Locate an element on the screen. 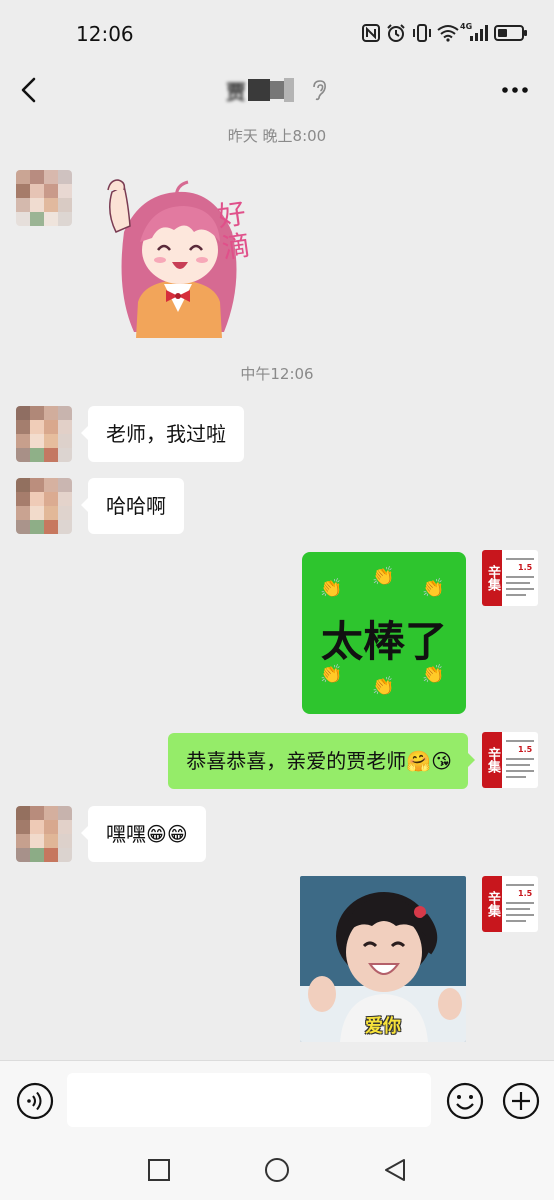  battery-icon is located at coordinates (510, 33).